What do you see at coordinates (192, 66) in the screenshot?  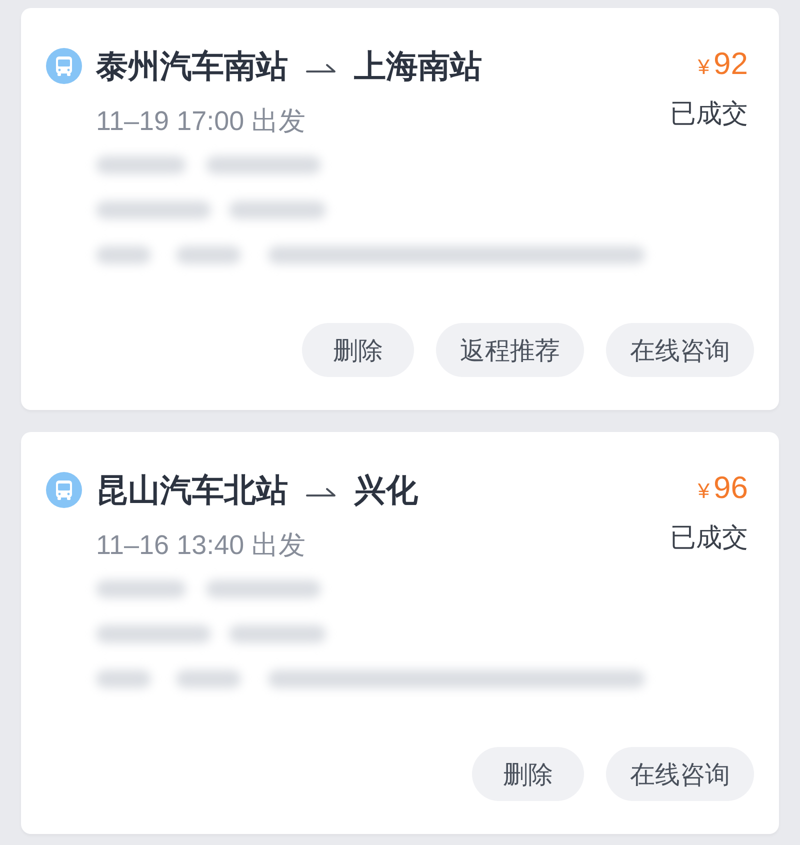 I see `station-name: 泰州汽车南站` at bounding box center [192, 66].